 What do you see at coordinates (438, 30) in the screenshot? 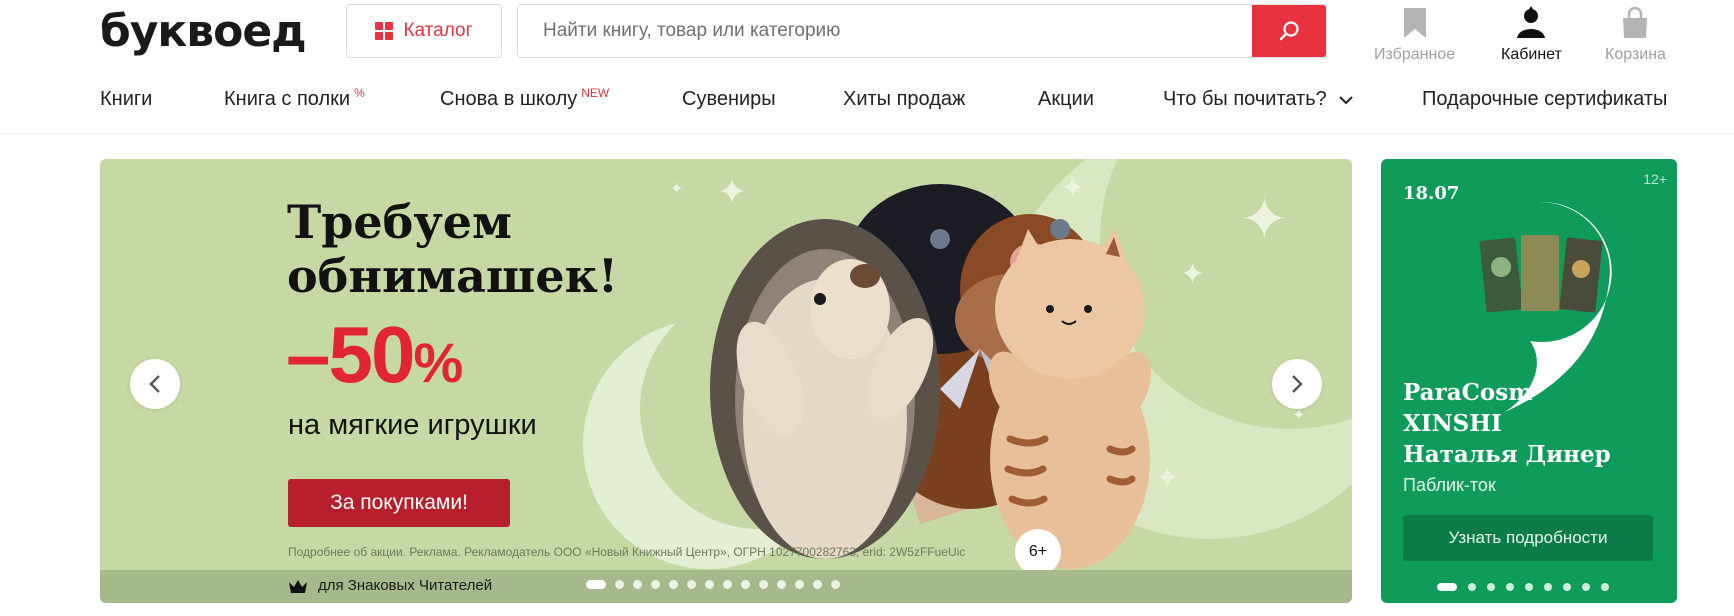
I see `catalog-label: Каталог` at bounding box center [438, 30].